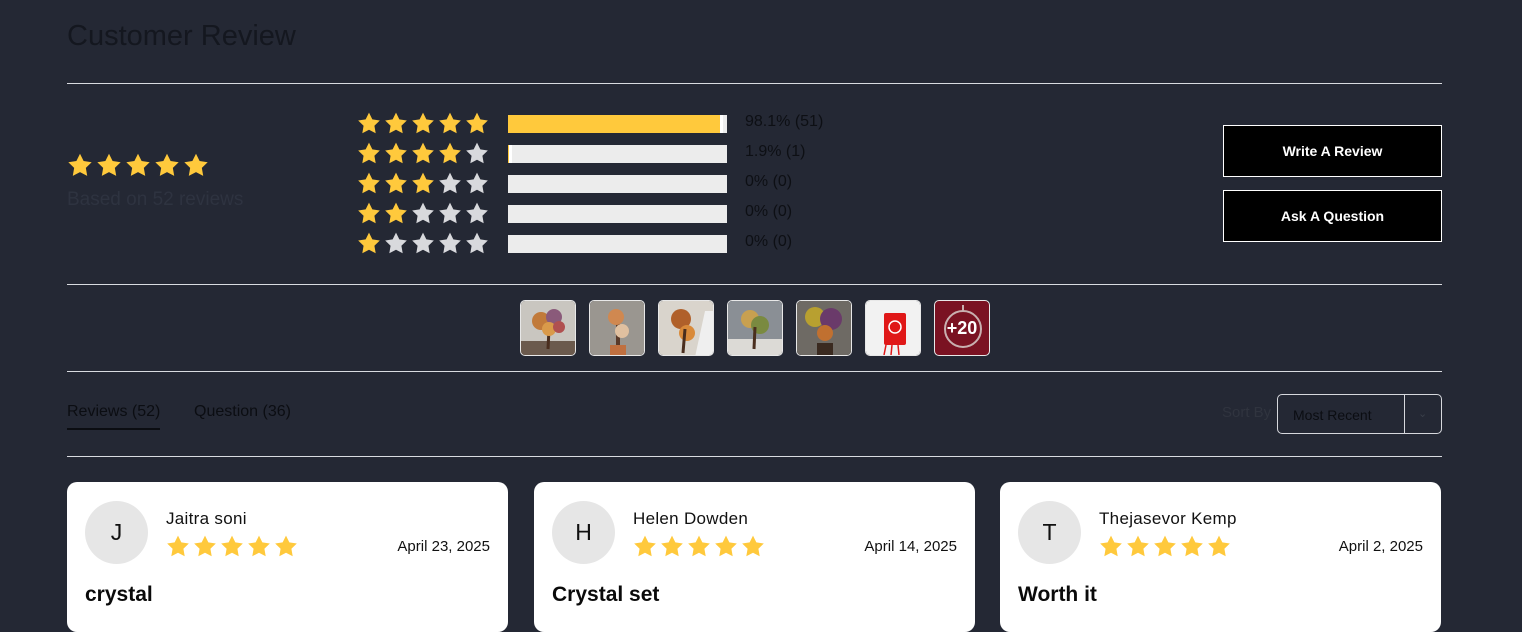 This screenshot has width=1522, height=632. I want to click on review-title: Crystal set, so click(606, 594).